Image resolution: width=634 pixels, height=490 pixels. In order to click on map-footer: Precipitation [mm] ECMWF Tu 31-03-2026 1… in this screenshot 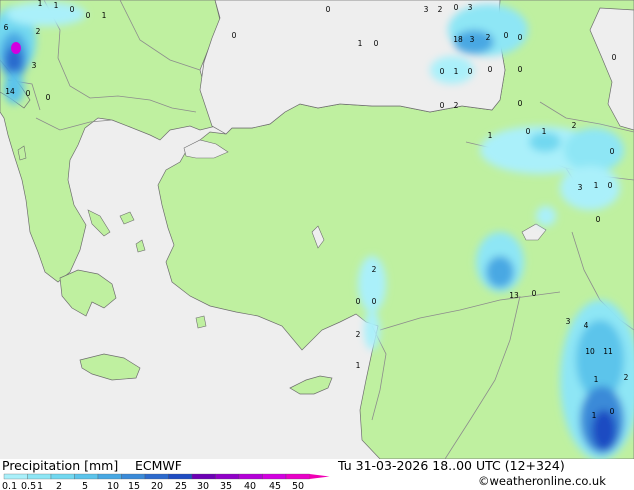, I will do `click(317, 474)`.